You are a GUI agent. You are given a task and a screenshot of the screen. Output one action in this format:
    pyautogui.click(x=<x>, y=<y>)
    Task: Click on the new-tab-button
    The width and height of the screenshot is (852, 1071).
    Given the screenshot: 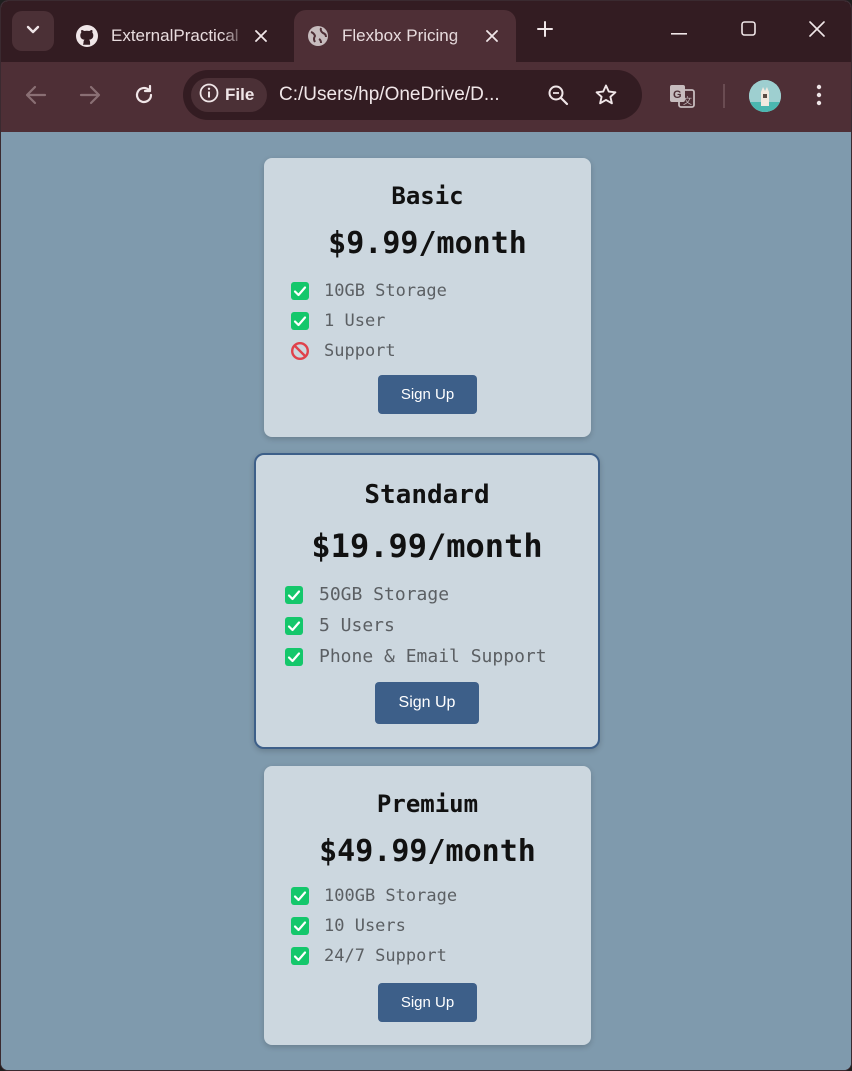 What is the action you would take?
    pyautogui.click(x=545, y=31)
    